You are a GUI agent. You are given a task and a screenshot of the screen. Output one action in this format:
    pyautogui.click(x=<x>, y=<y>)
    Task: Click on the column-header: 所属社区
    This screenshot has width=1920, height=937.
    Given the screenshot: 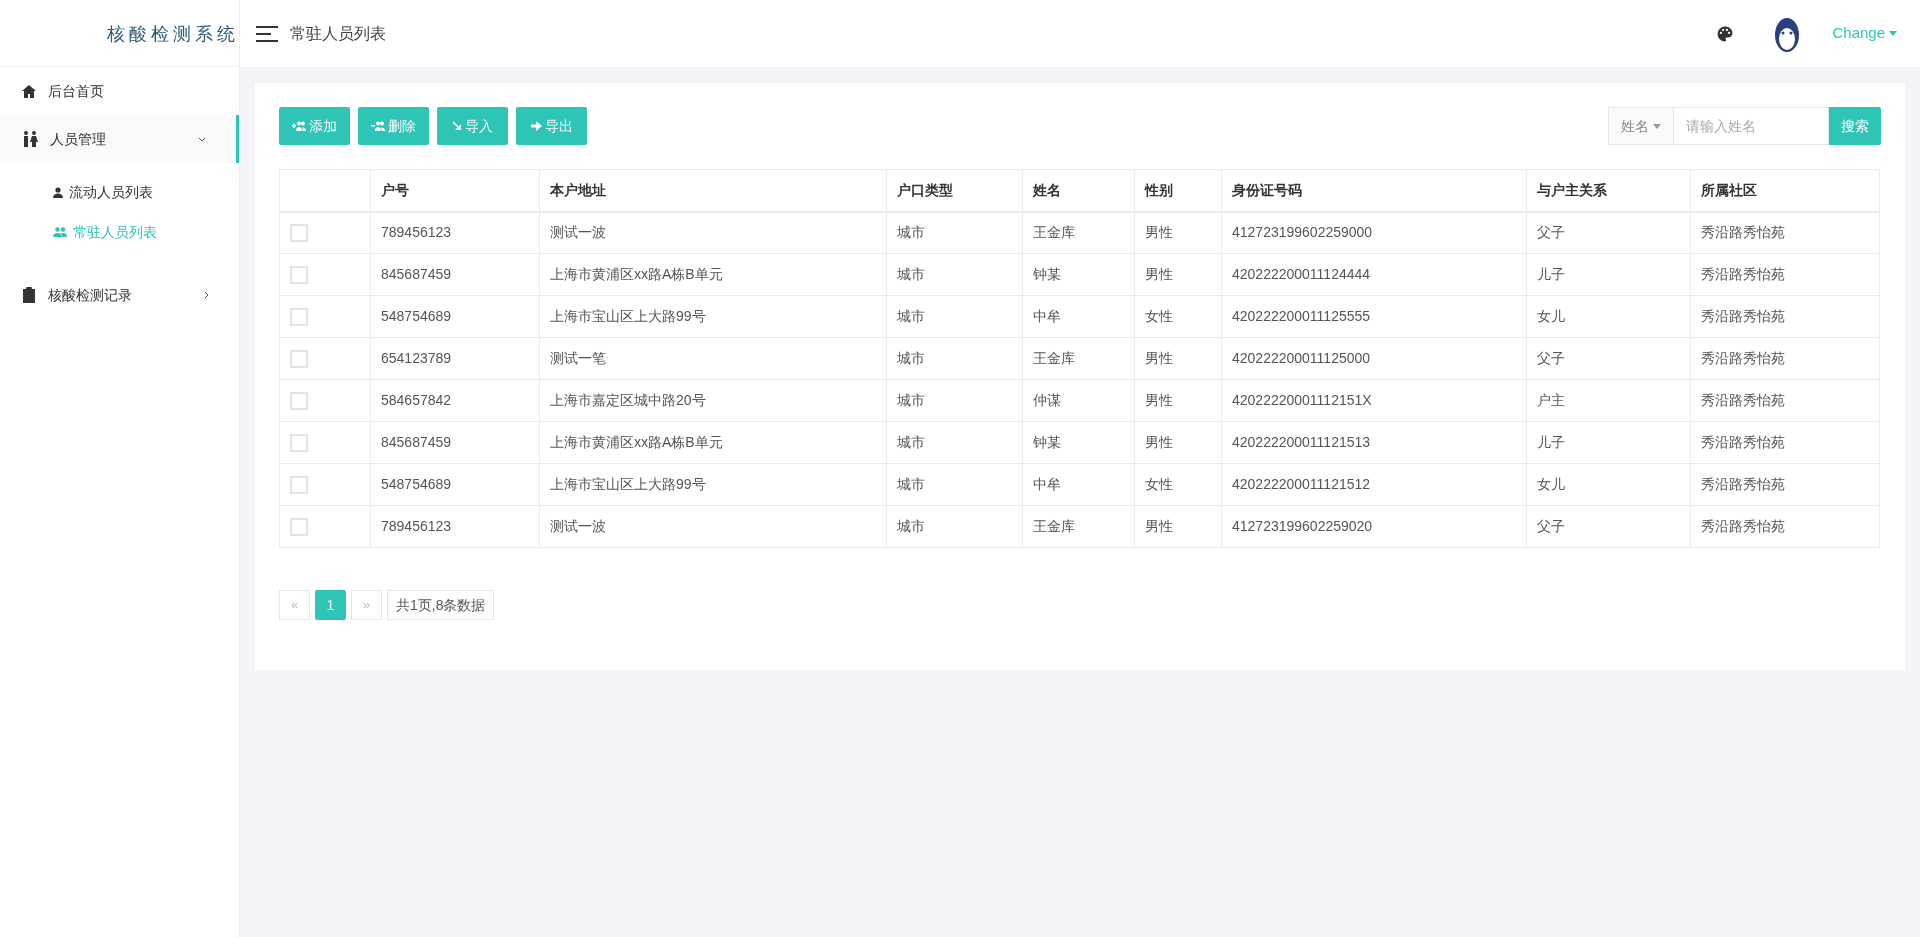 What is the action you would take?
    pyautogui.click(x=1729, y=189)
    